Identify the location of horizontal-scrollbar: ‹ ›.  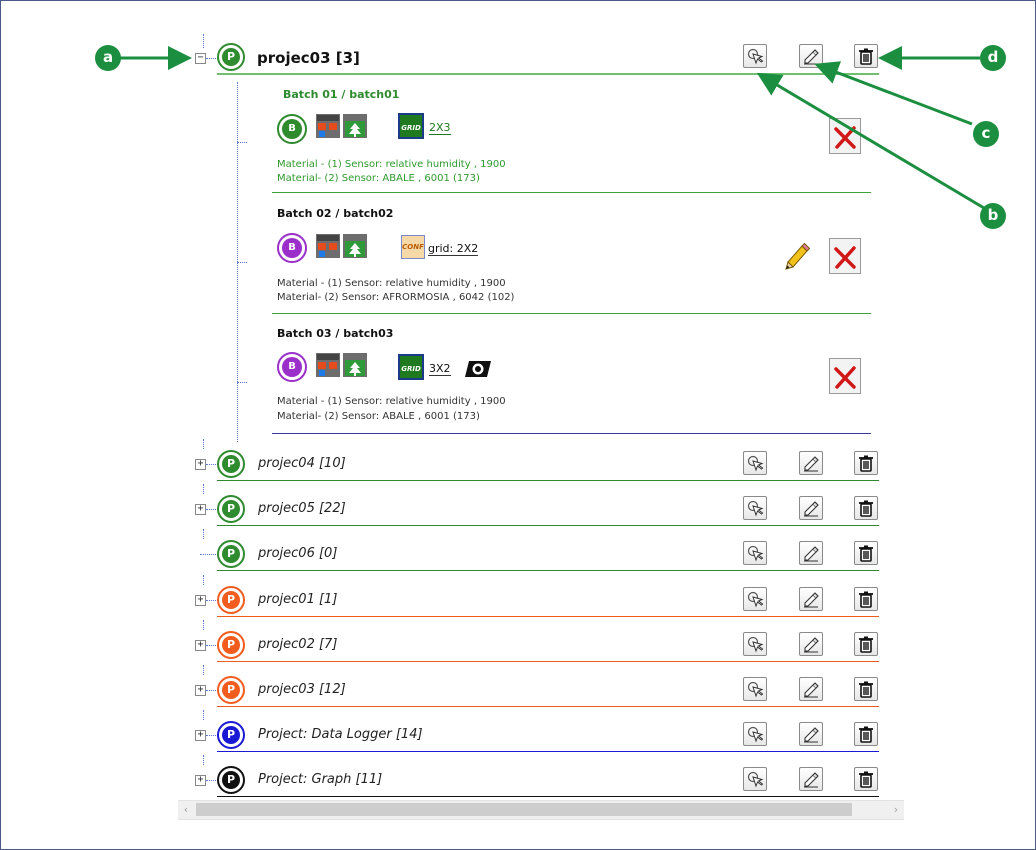
(541, 810).